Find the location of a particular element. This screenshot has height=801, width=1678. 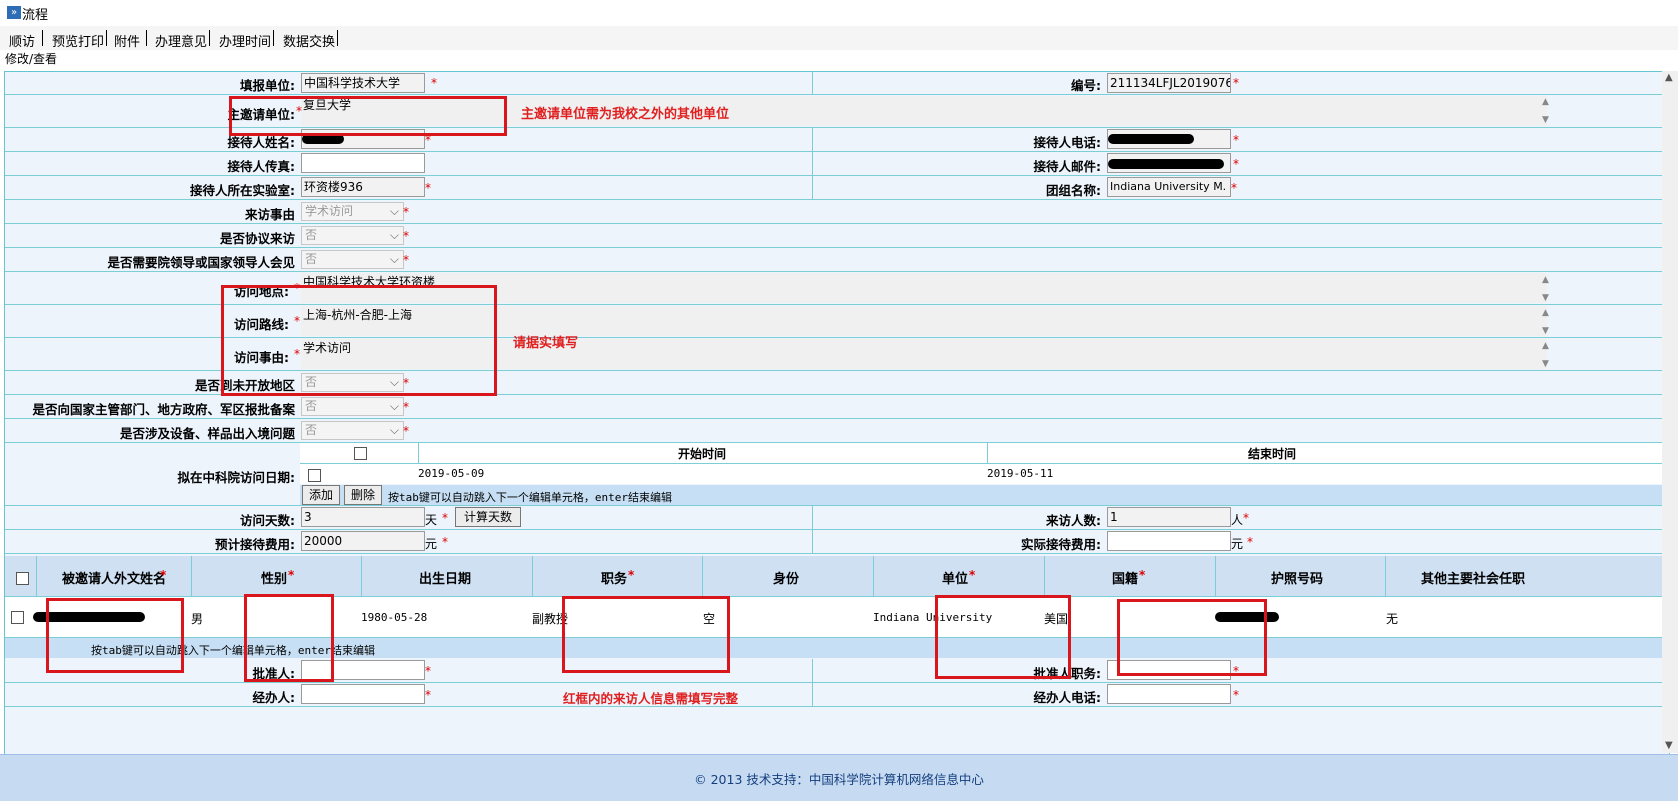

date-table-actions: 添加 删除 按tab键可以自动跳入下一个编辑单元格，enter结束编辑 is located at coordinates (984, 495).